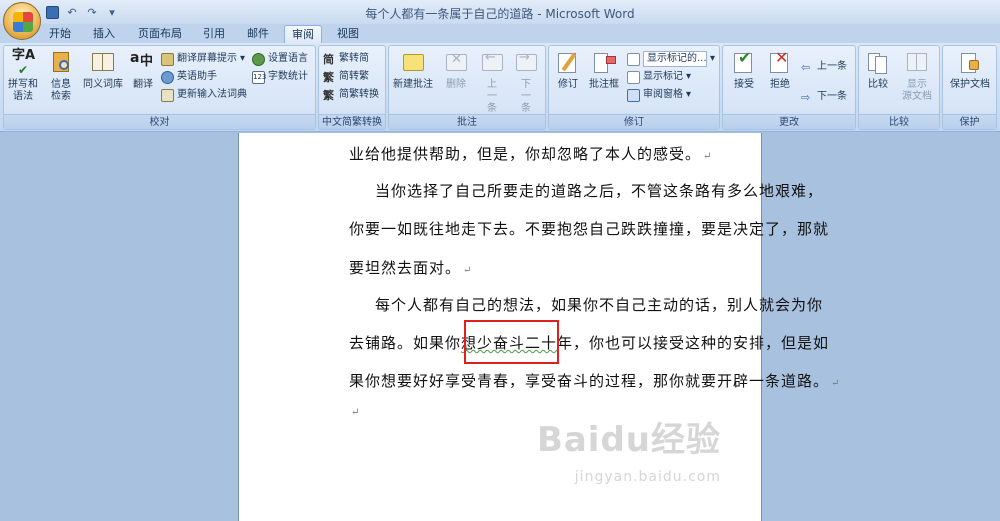 This screenshot has width=1000, height=521. What do you see at coordinates (456, 84) in the screenshot?
I see `delete-comment-label: 删除` at bounding box center [456, 84].